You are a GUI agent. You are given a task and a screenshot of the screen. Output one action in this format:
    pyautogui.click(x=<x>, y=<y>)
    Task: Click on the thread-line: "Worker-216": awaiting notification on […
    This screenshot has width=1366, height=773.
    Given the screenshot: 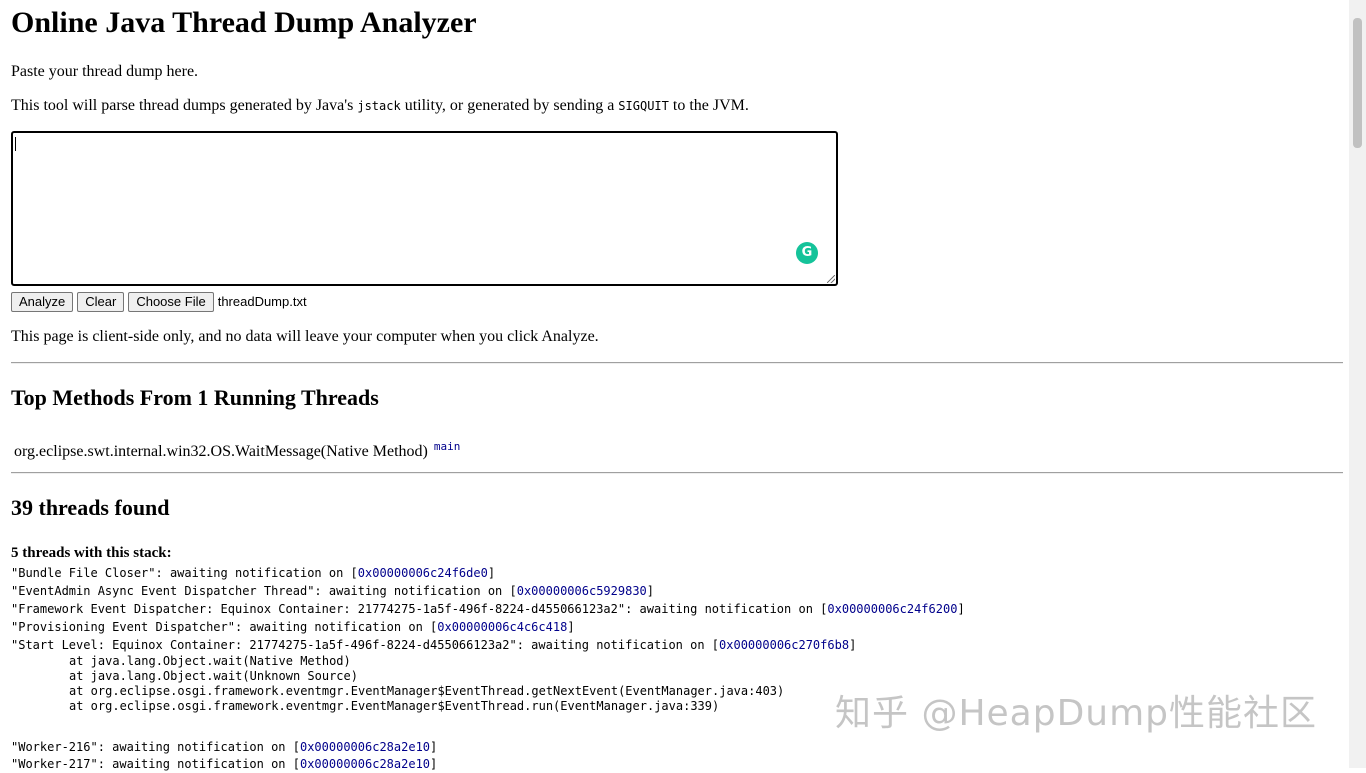 What is the action you would take?
    pyautogui.click(x=224, y=747)
    